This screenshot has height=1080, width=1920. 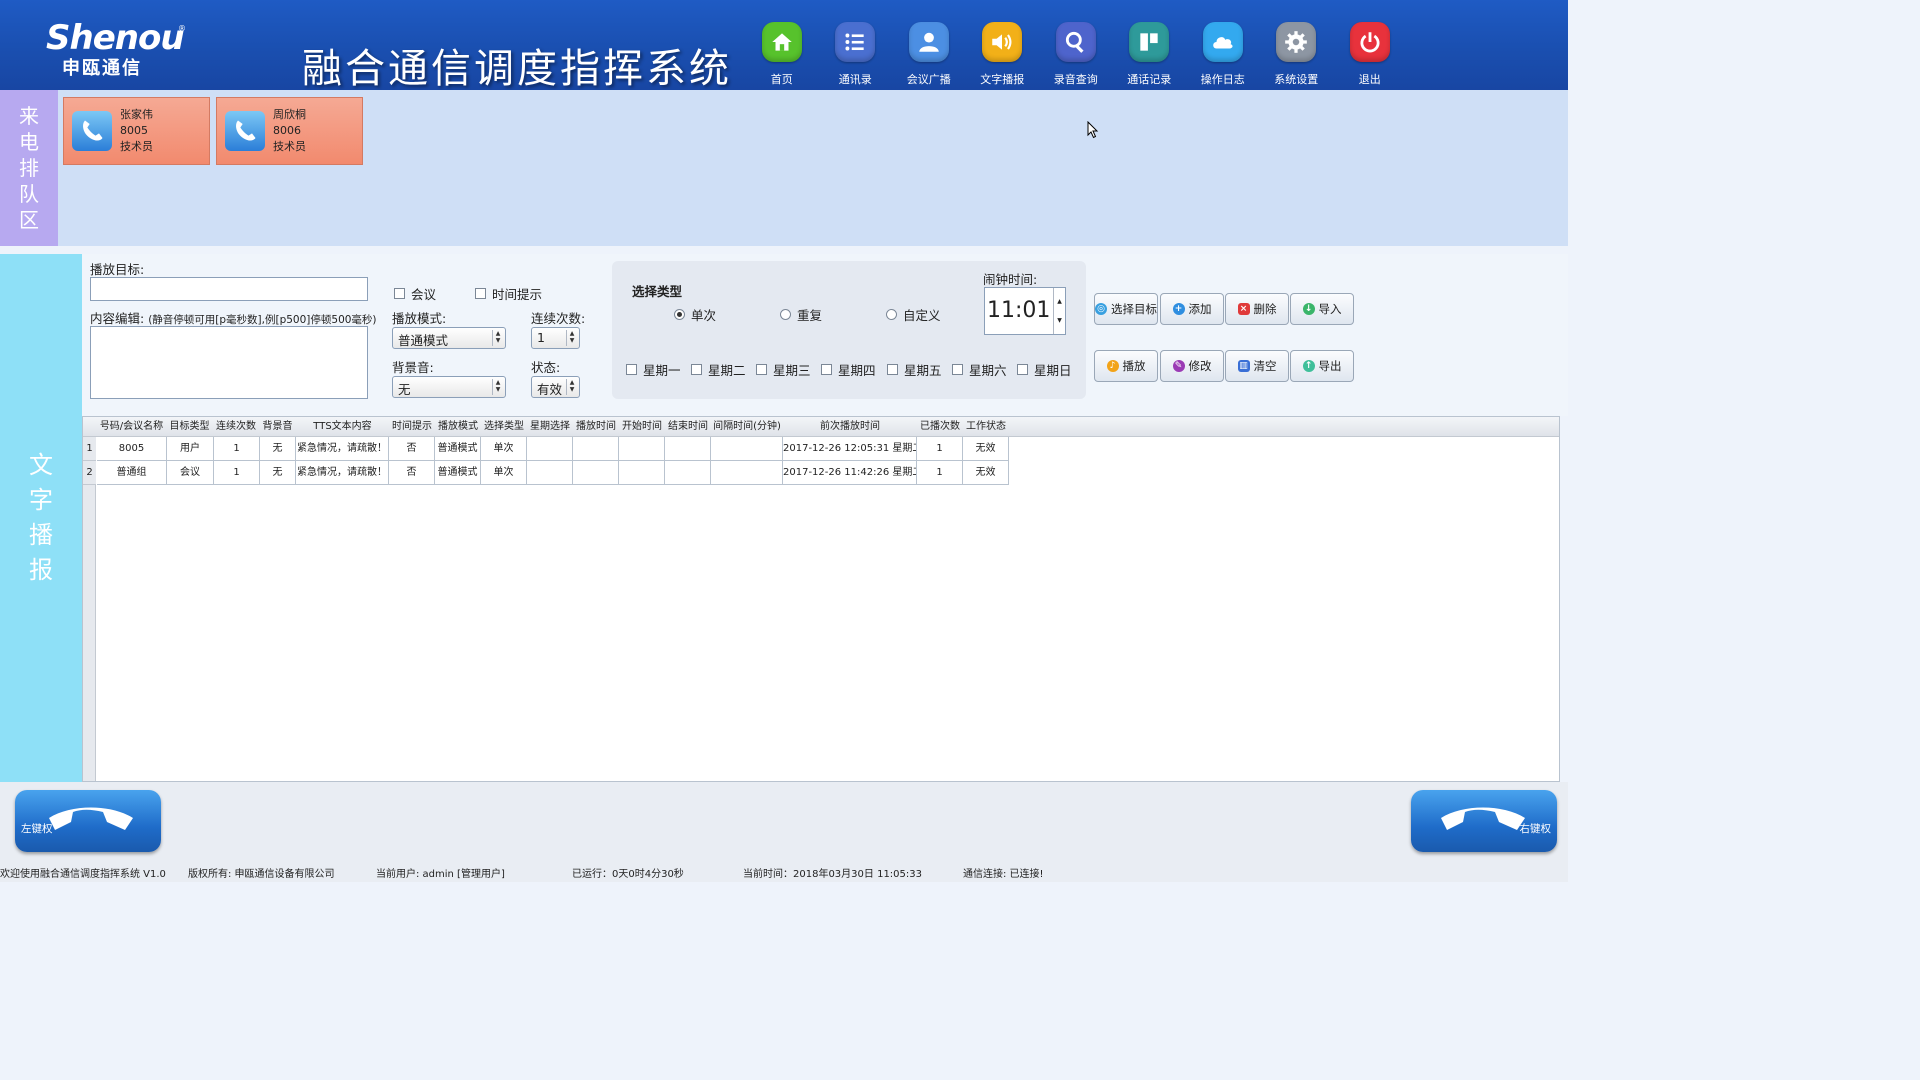 What do you see at coordinates (342, 427) in the screenshot?
I see `column-header: TTS文本内容` at bounding box center [342, 427].